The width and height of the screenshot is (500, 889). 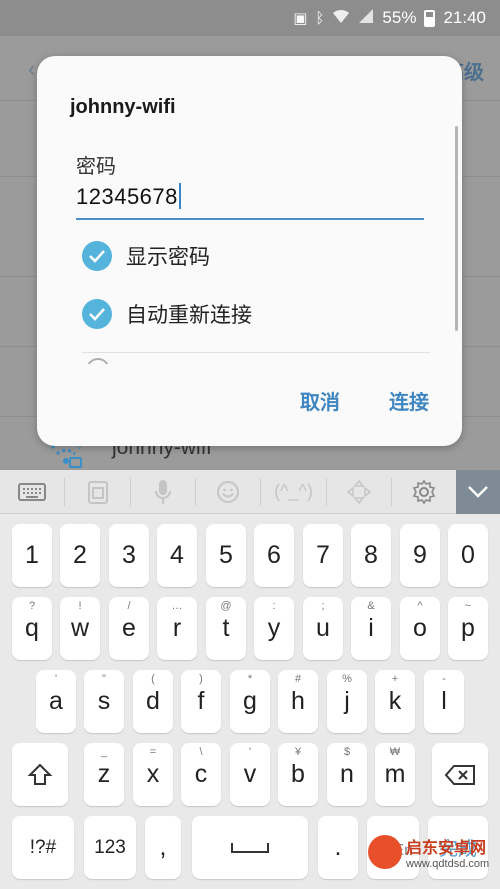 I want to click on key-v: ' v, so click(x=250, y=774).